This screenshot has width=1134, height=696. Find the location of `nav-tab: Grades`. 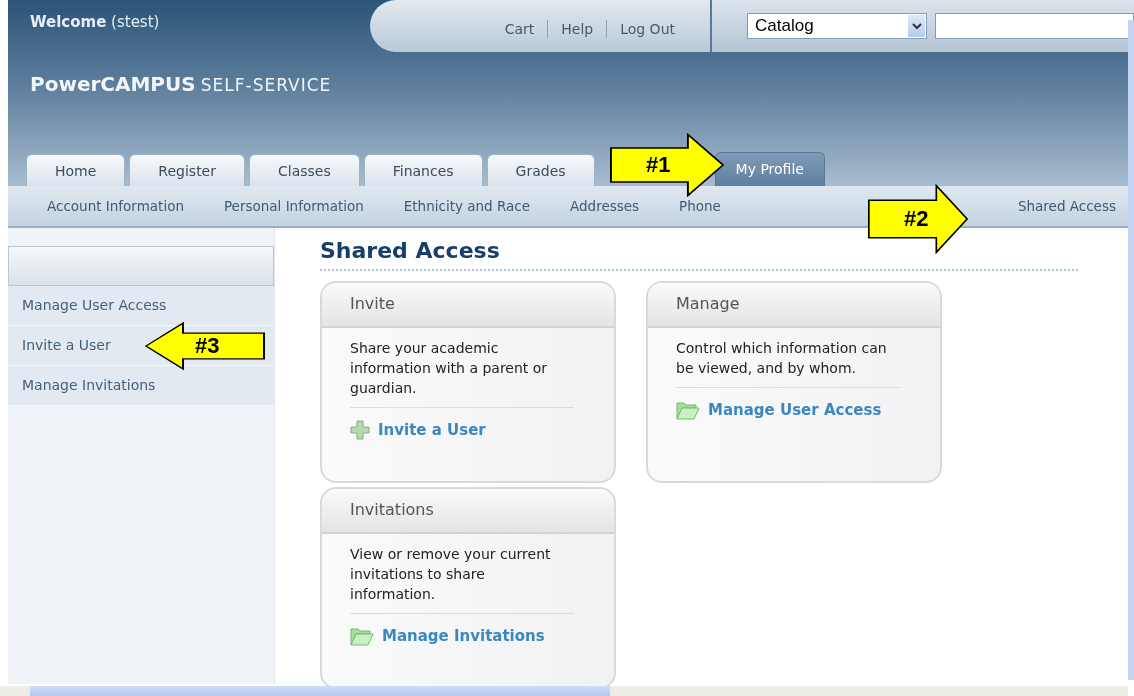

nav-tab: Grades is located at coordinates (540, 170).